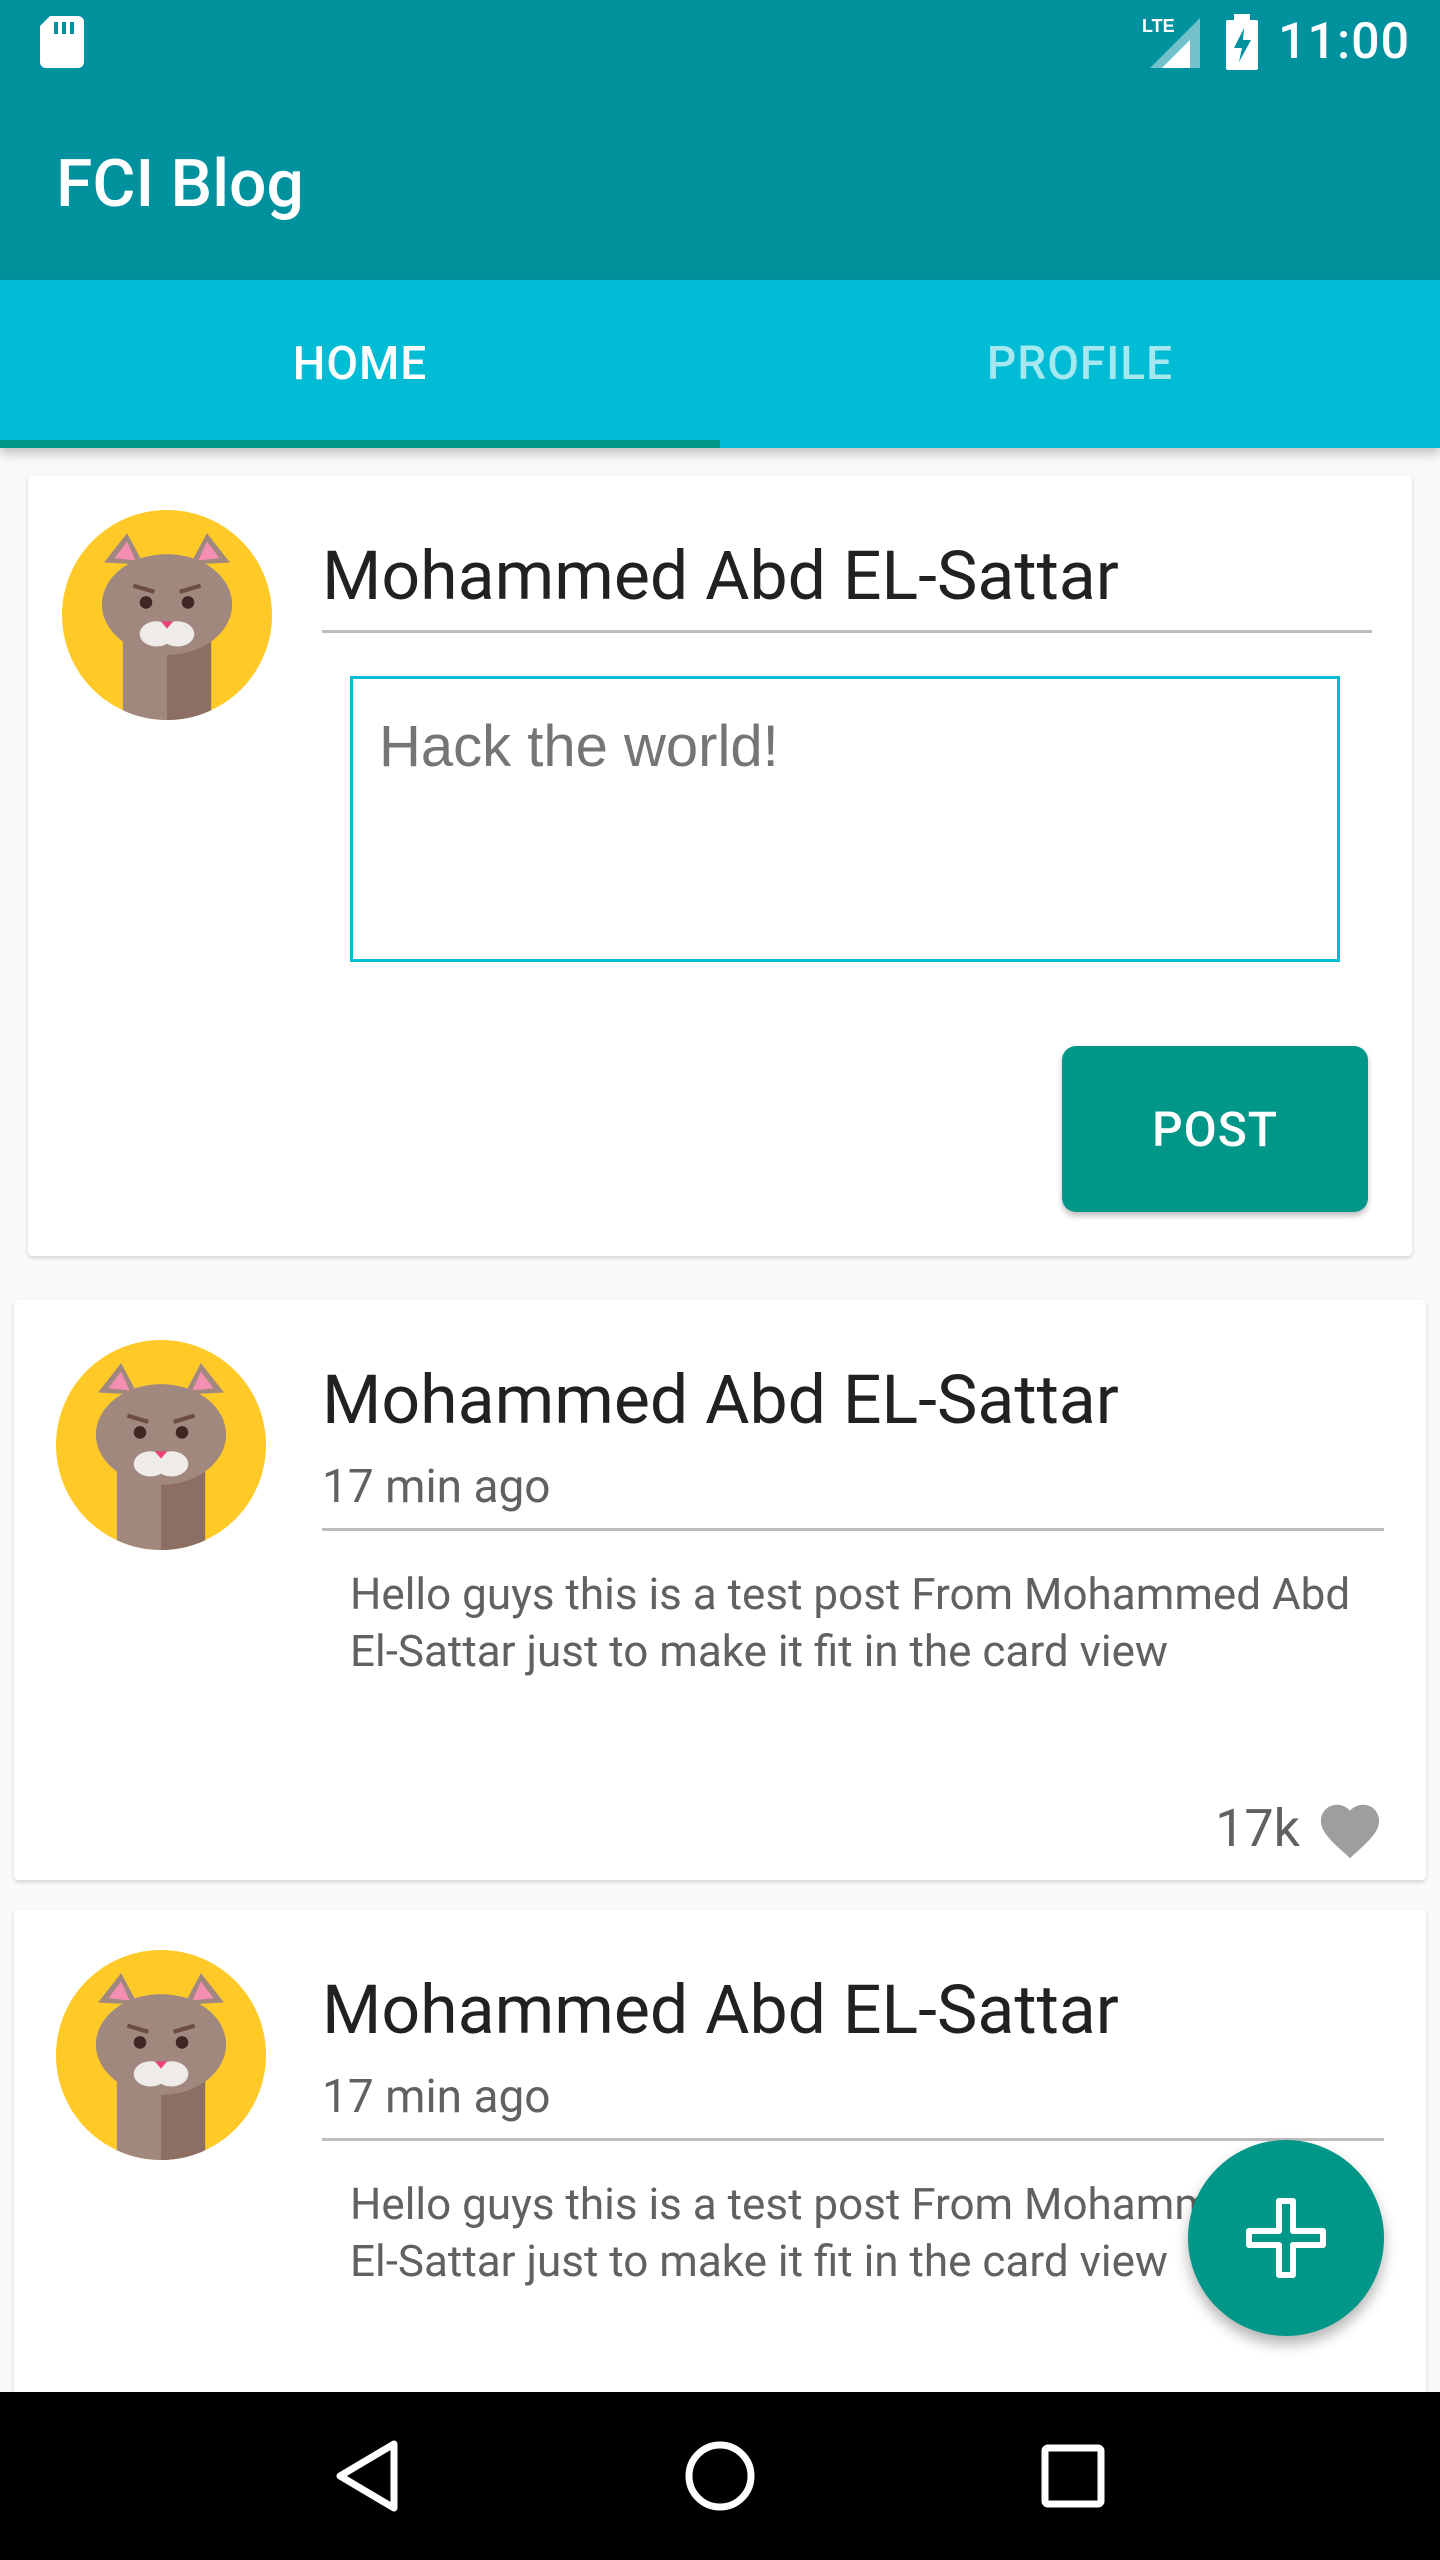 The image size is (1440, 2560). Describe the element at coordinates (720, 42) in the screenshot. I see `status-bar: LTE 11:00` at that location.